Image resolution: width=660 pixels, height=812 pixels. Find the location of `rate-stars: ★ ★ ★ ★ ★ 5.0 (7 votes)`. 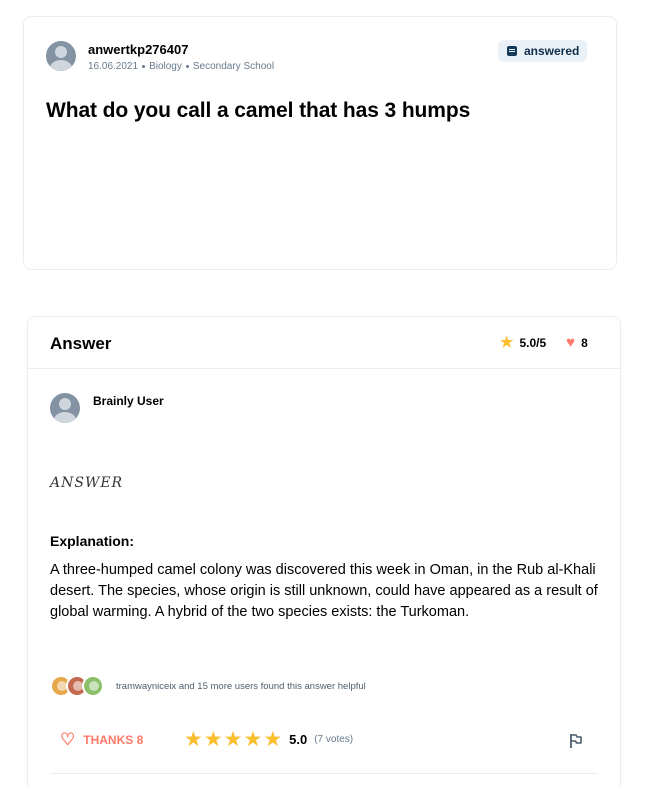

rate-stars: ★ ★ ★ ★ ★ 5.0 (7 votes) is located at coordinates (268, 739).